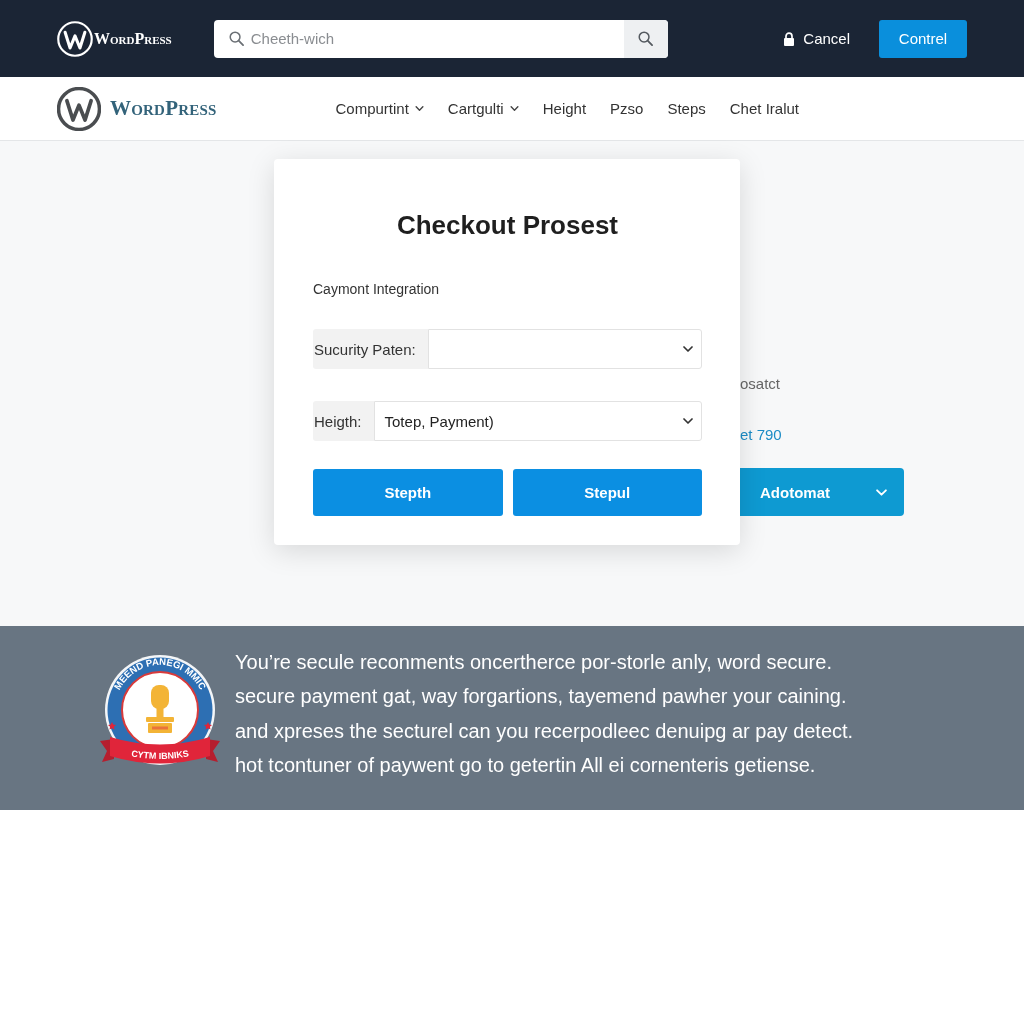 The image size is (1024, 1024). What do you see at coordinates (507, 225) in the screenshot?
I see `card-title: Checkout Prosest` at bounding box center [507, 225].